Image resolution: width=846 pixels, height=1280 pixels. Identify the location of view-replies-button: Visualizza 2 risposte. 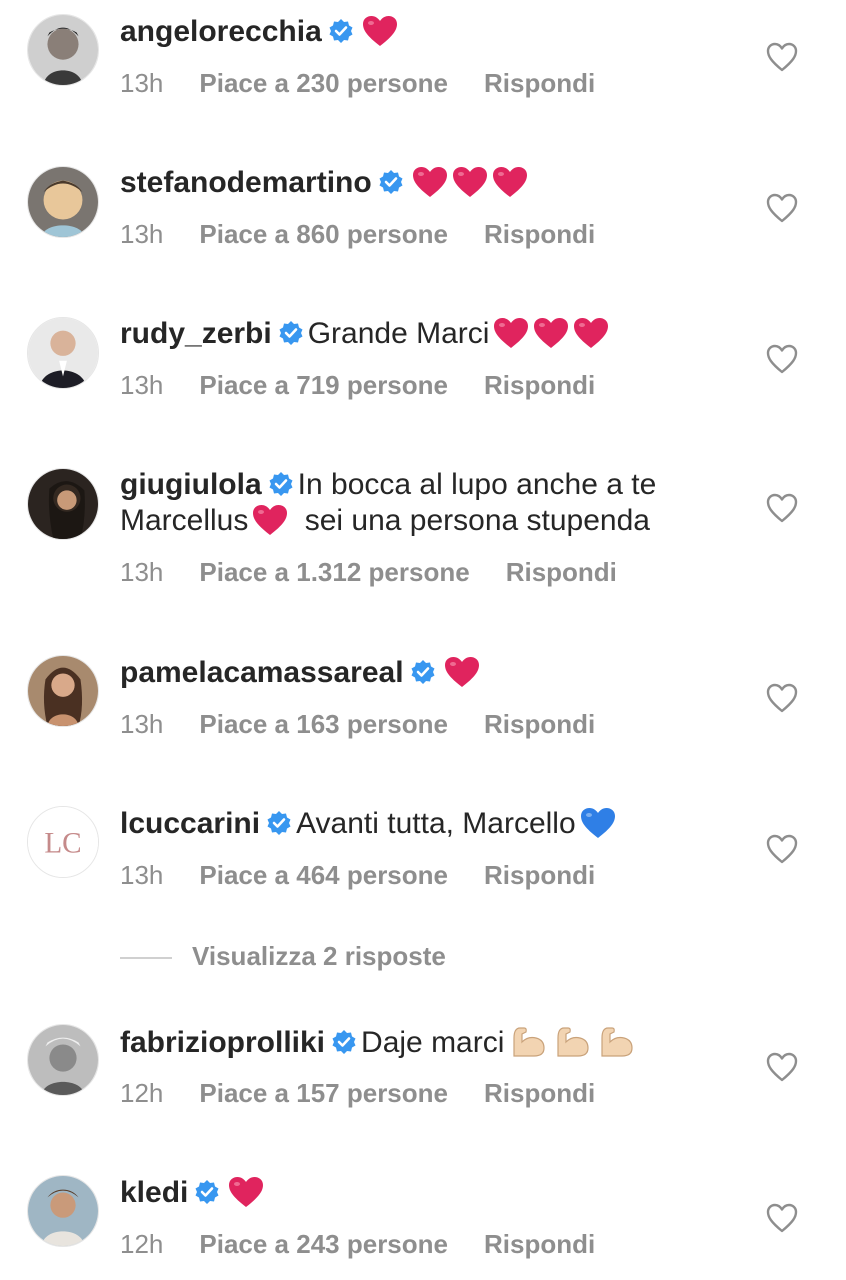
(283, 956).